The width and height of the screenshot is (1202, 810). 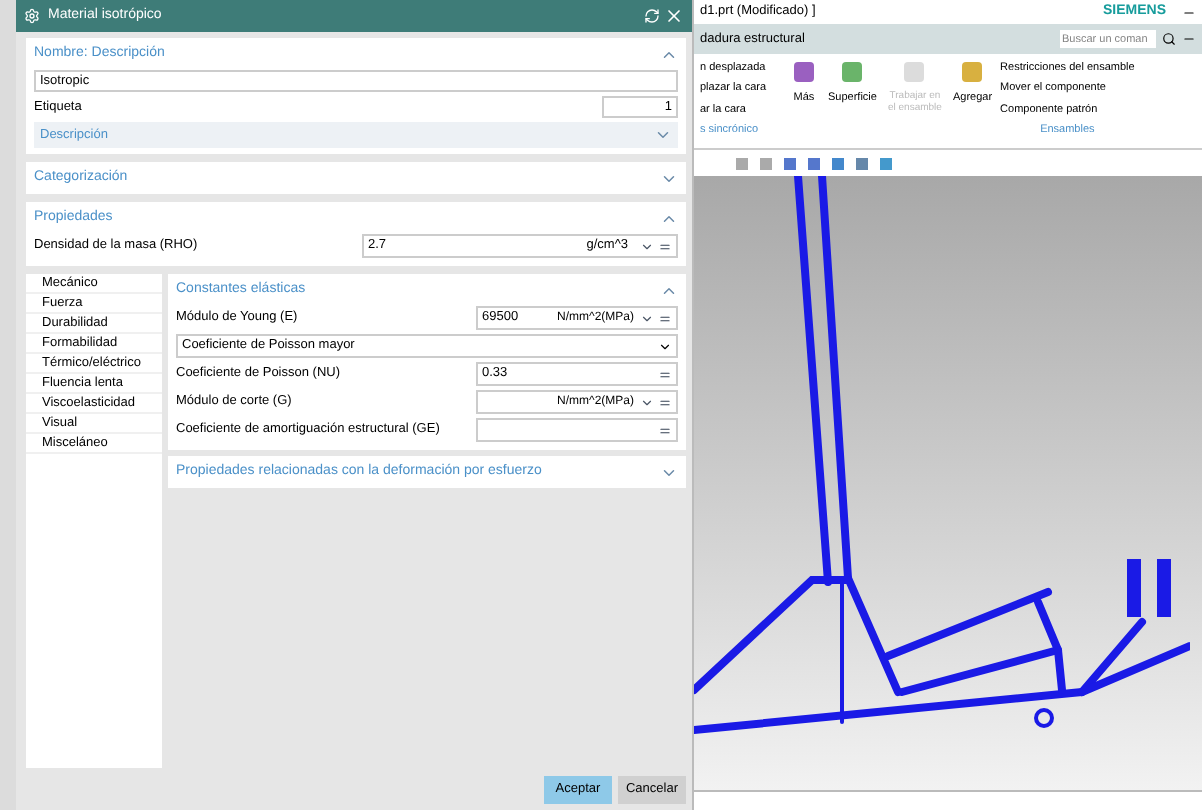 I want to click on close-icon, so click(x=674, y=16).